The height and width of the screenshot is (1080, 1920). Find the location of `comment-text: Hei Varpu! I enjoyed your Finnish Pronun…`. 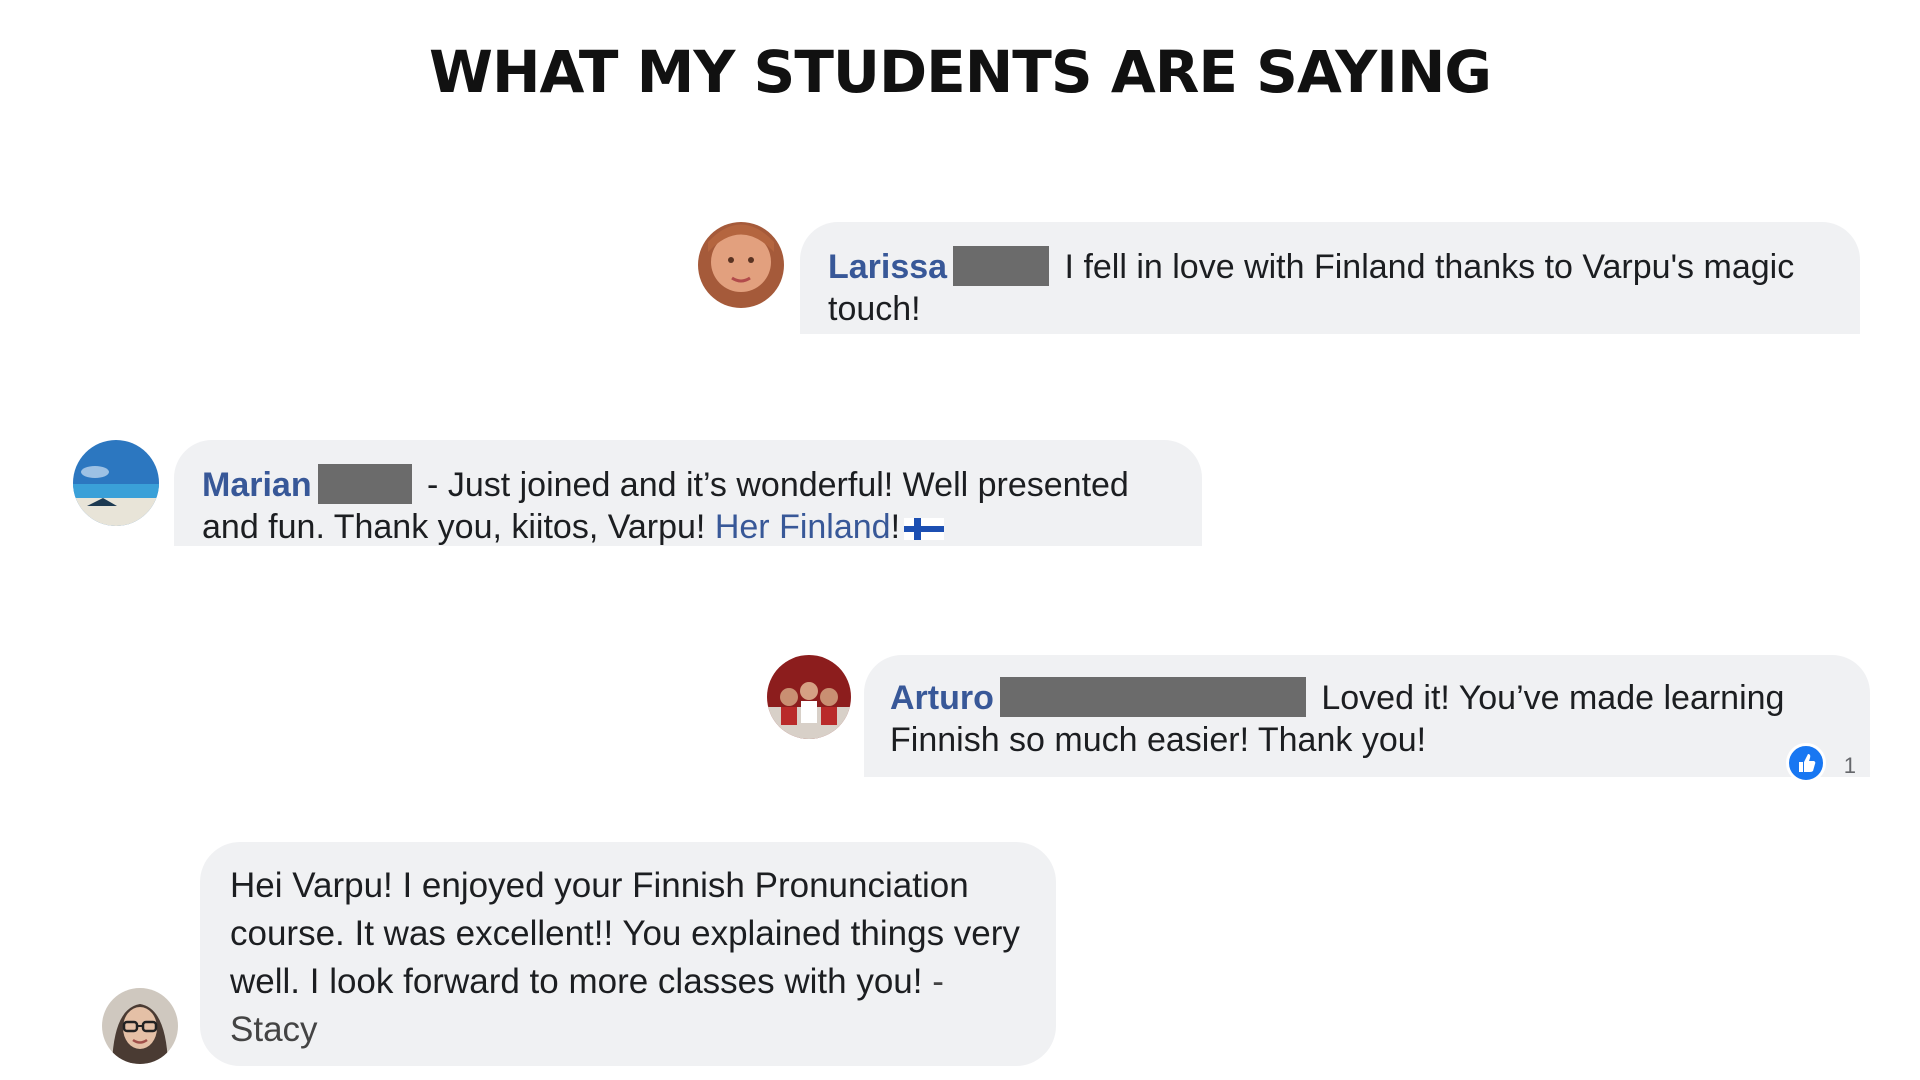

comment-text: Hei Varpu! I enjoyed your Finnish Pronun… is located at coordinates (625, 933).